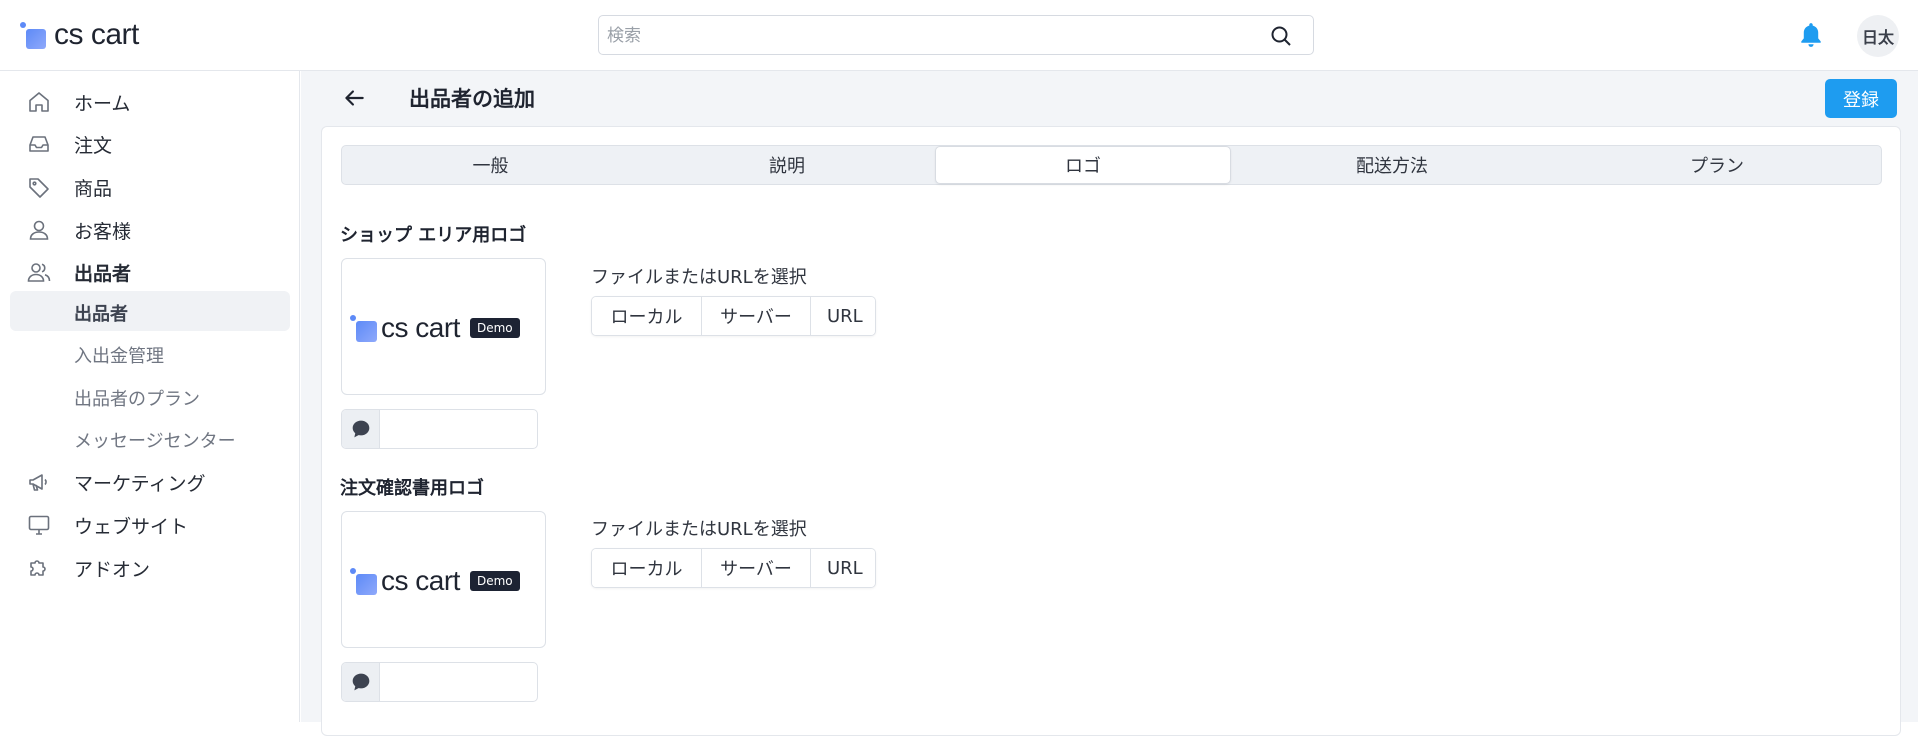 This screenshot has width=1918, height=736. Describe the element at coordinates (1811, 35) in the screenshot. I see `notification-bell-icon` at that location.